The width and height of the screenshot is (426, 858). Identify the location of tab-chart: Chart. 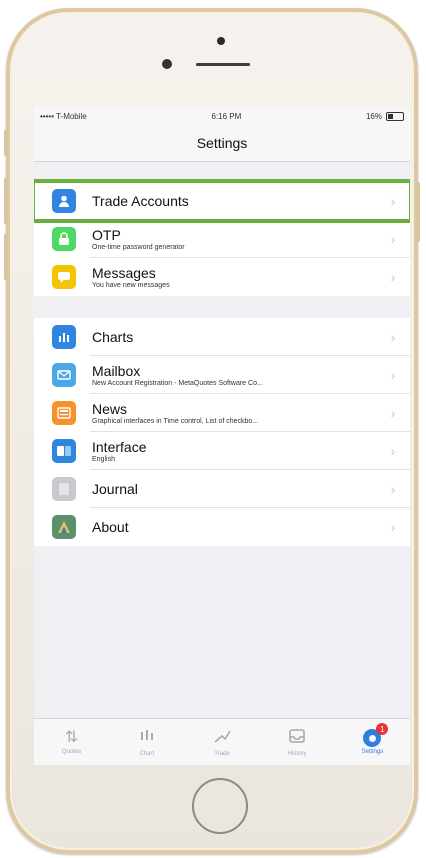
(146, 742).